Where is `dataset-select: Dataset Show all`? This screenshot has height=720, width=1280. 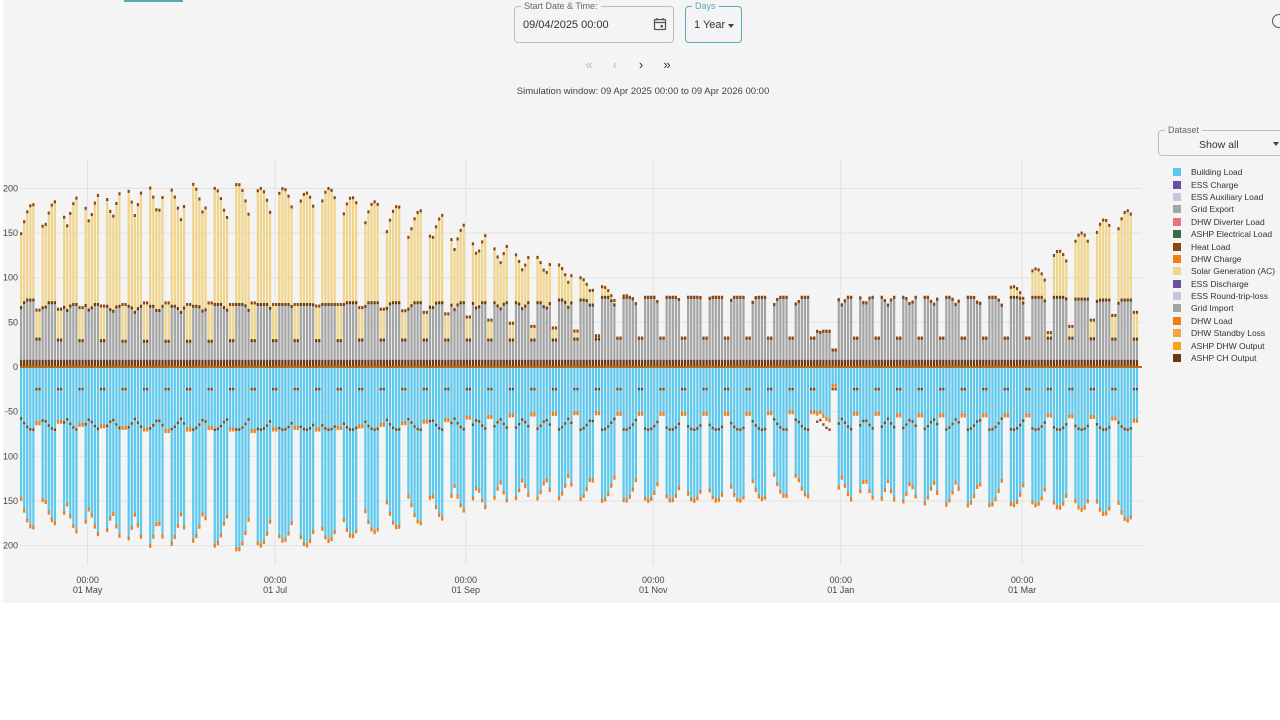
dataset-select: Dataset Show all is located at coordinates (1219, 140).